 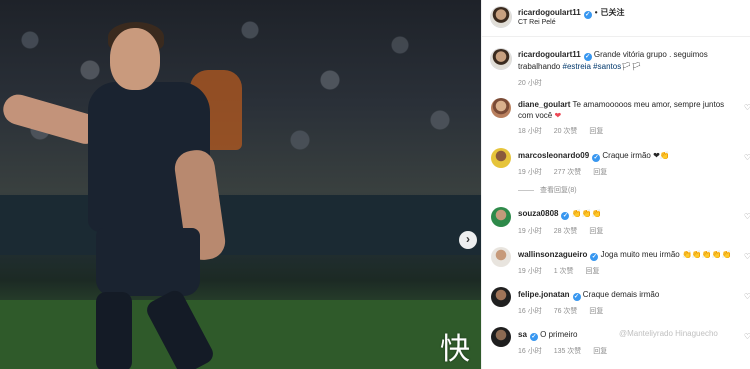 I want to click on author-avatar, so click(x=501, y=17).